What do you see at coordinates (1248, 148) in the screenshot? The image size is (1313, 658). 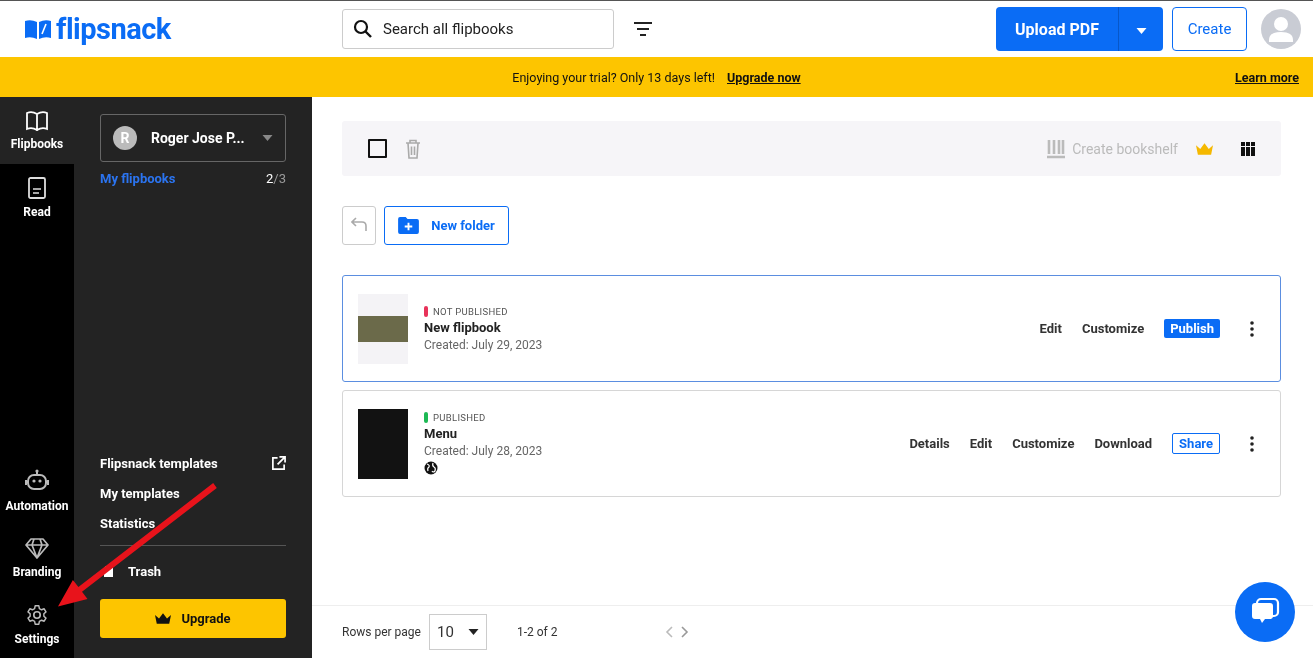 I see `grid-view-icon` at bounding box center [1248, 148].